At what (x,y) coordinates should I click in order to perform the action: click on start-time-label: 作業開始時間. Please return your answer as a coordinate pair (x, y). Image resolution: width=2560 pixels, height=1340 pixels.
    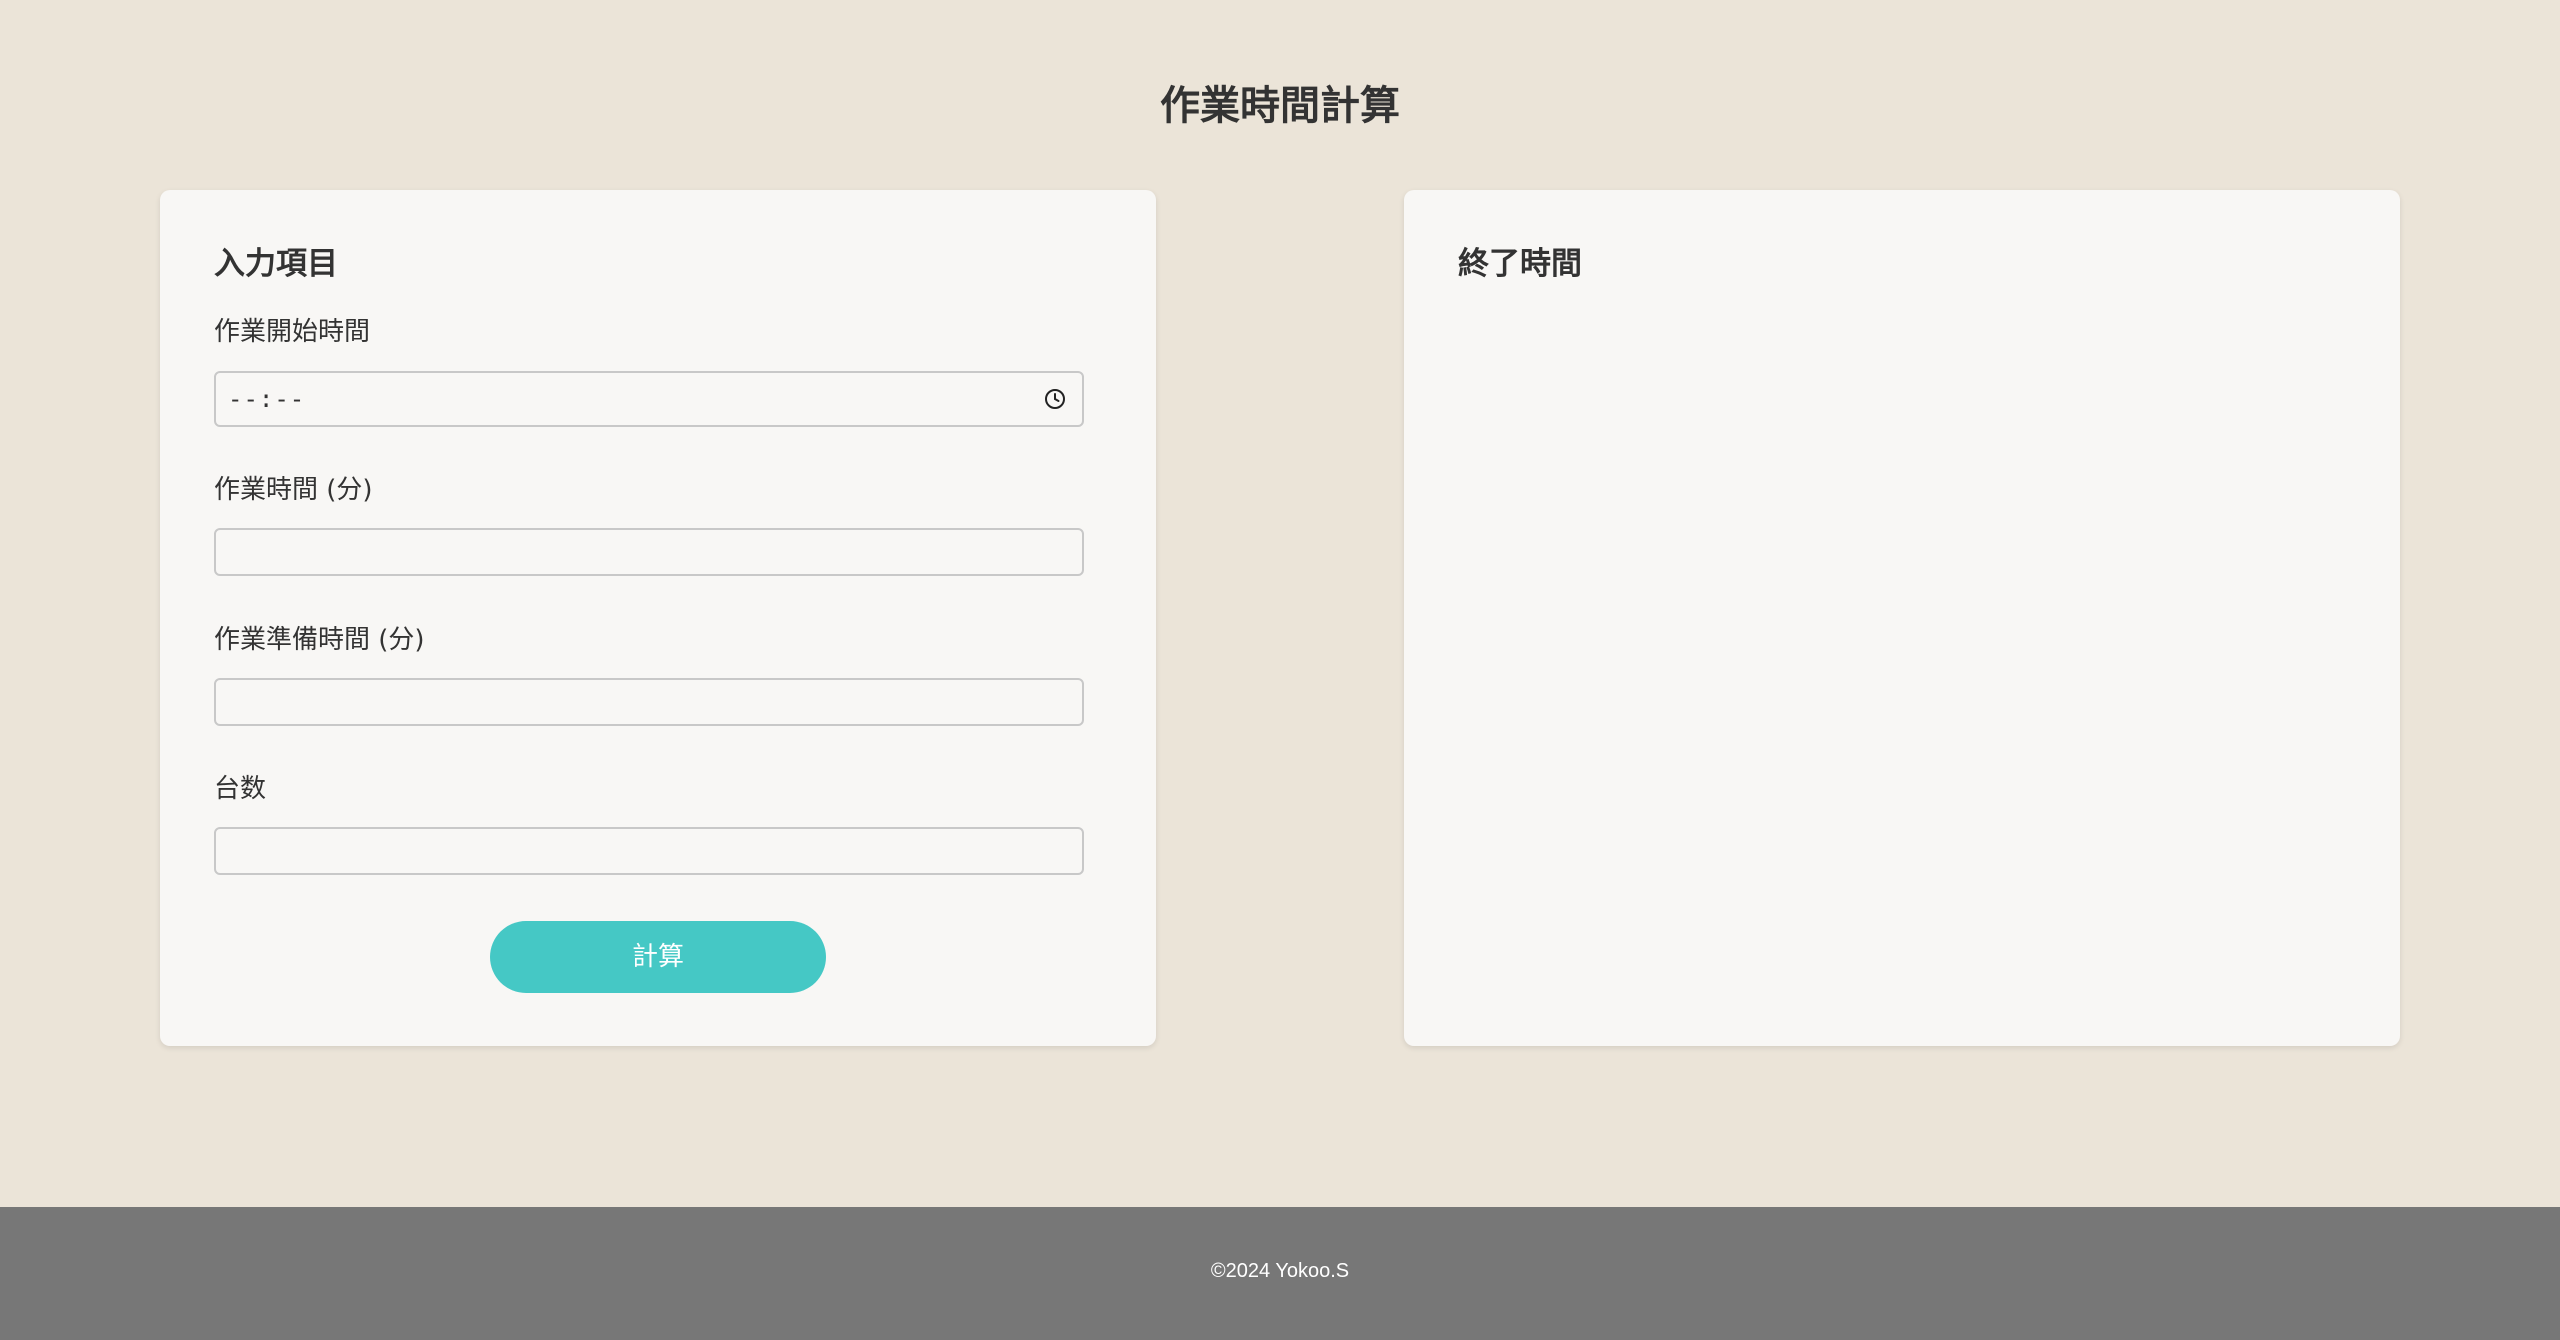
    Looking at the image, I should click on (292, 332).